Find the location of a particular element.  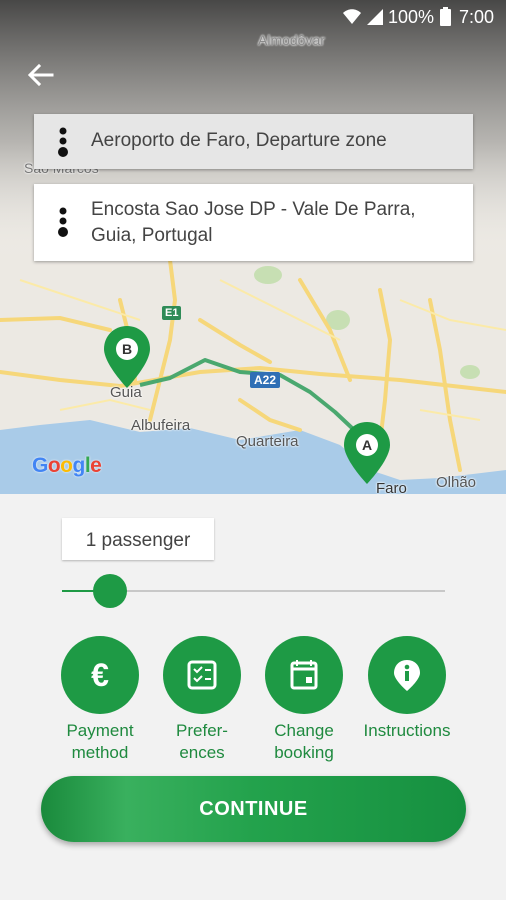

map-label-albufeira: Albufeira is located at coordinates (161, 425).